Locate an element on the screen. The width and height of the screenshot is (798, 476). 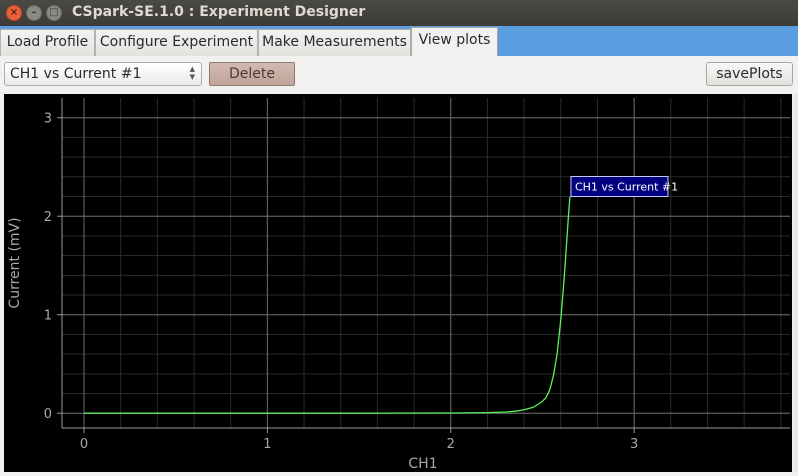
maximize-window-button: □ is located at coordinates (54, 13).